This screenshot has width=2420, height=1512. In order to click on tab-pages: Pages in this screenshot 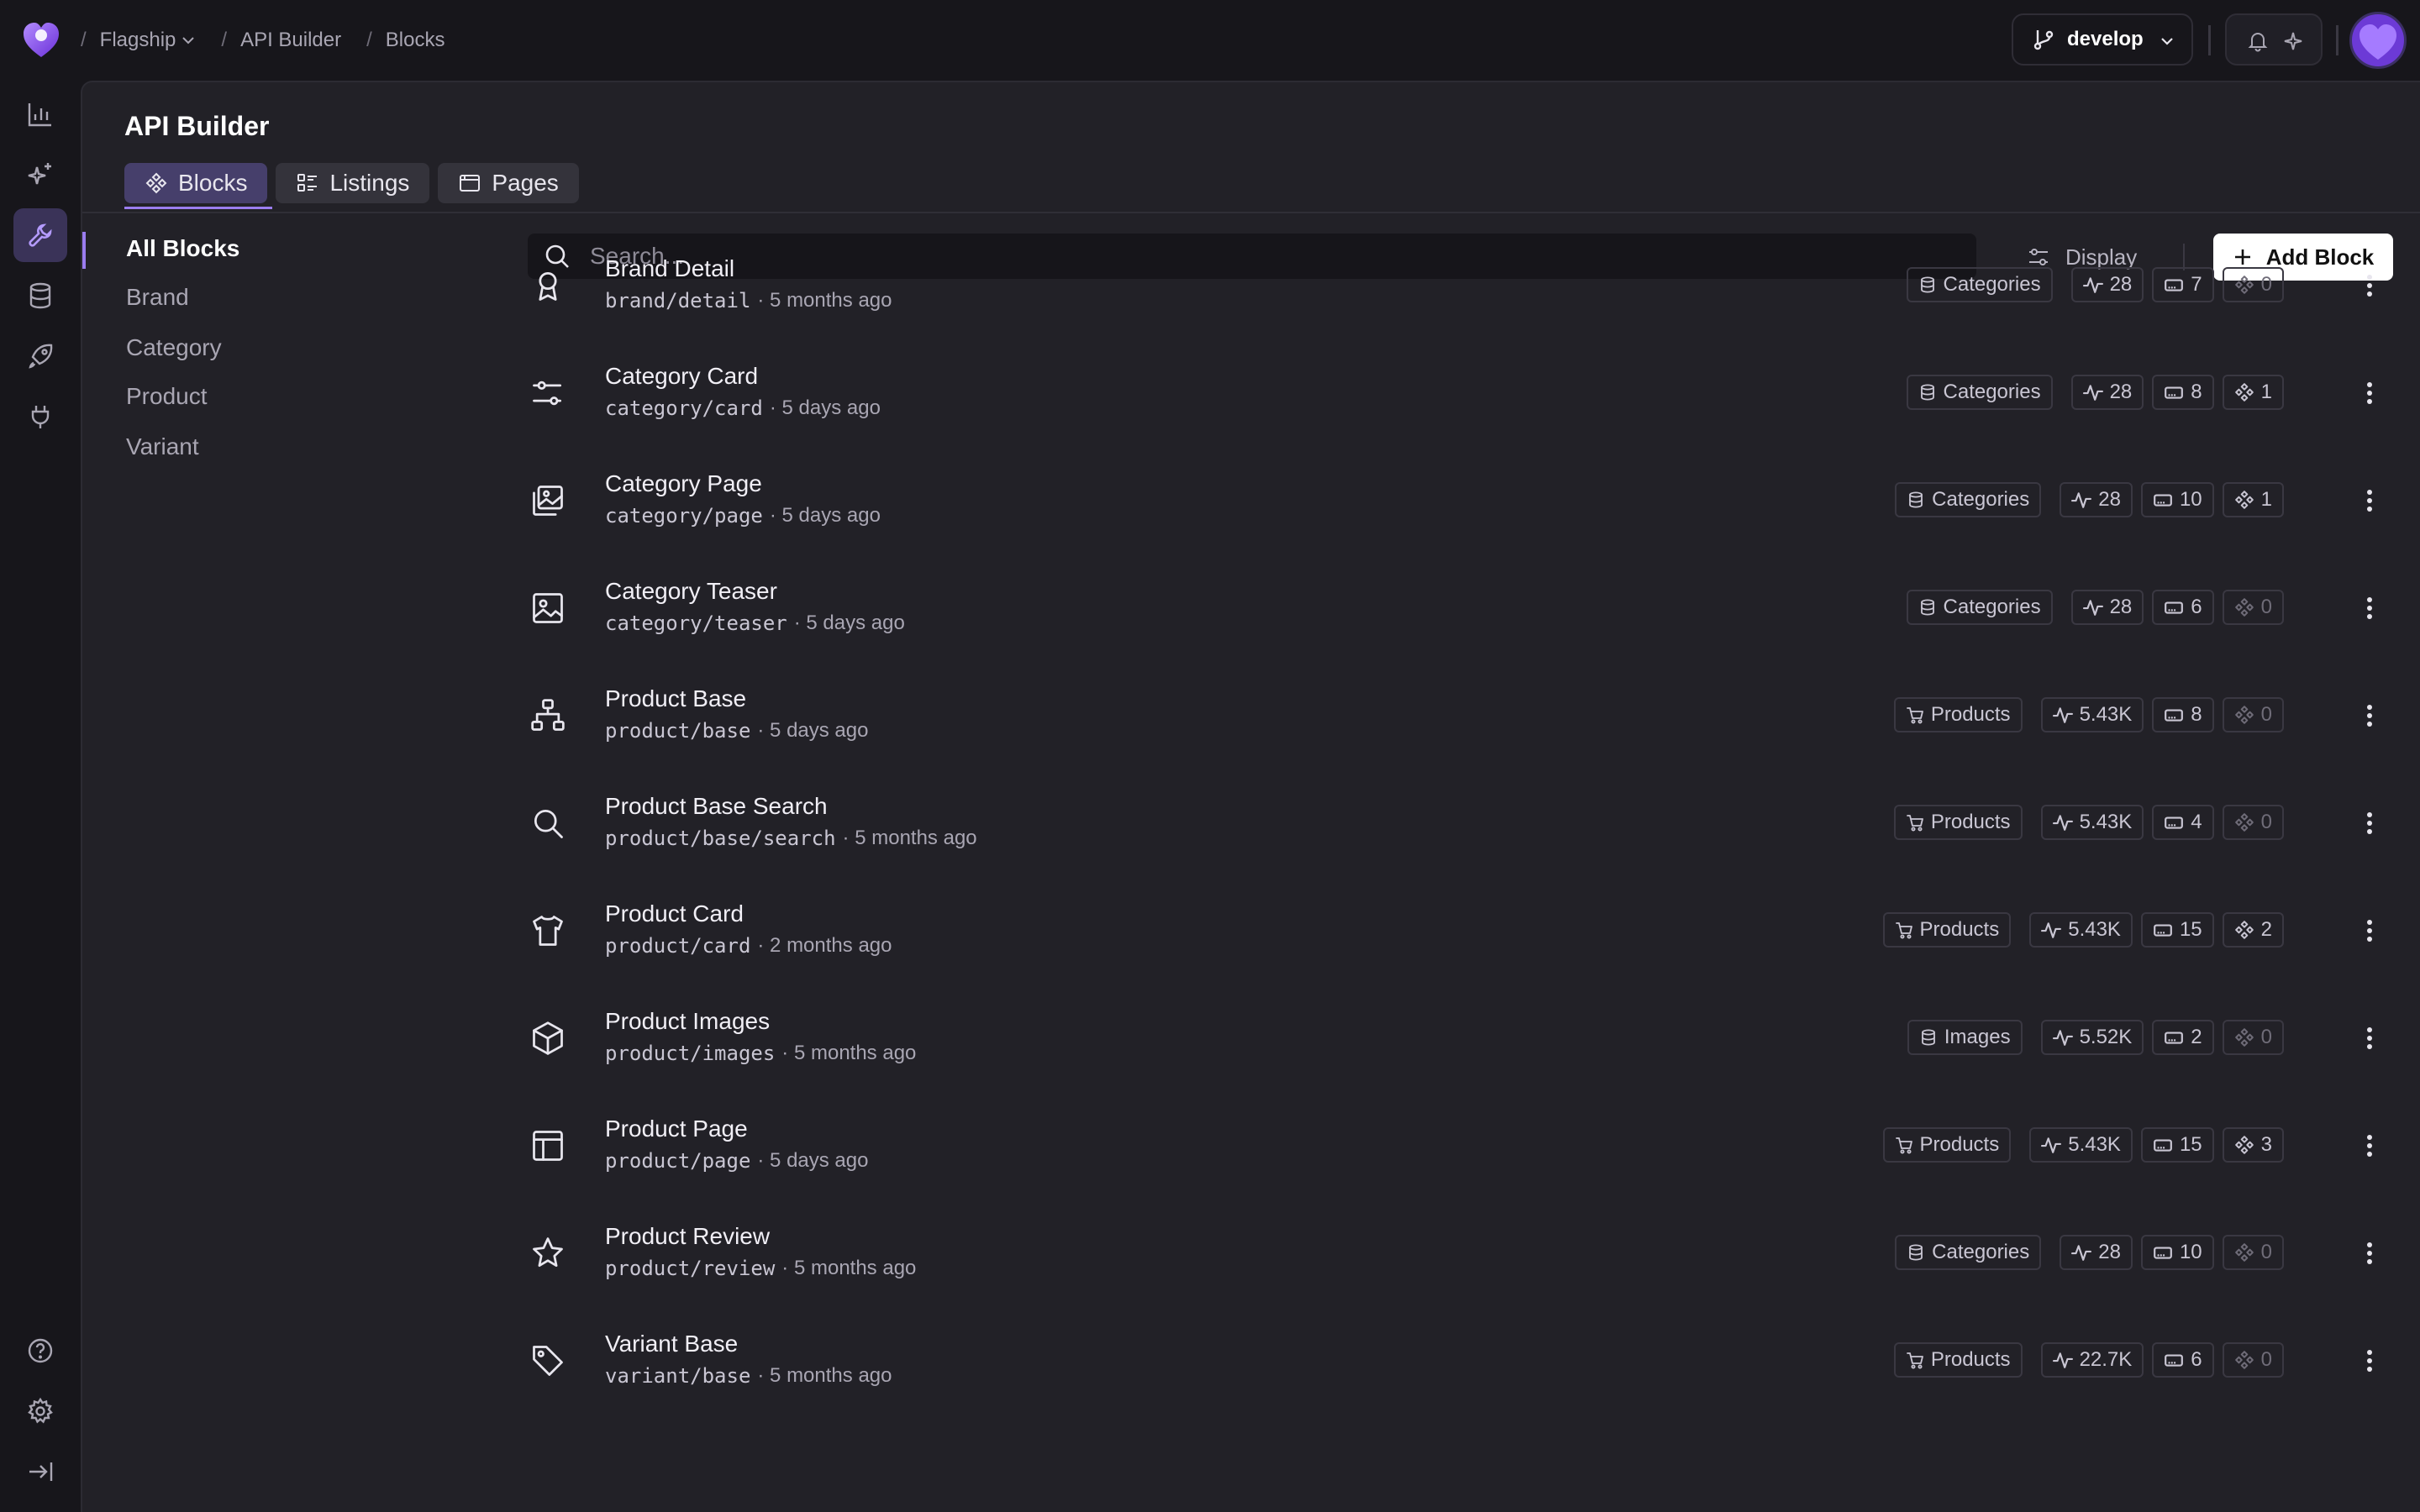, I will do `click(509, 183)`.